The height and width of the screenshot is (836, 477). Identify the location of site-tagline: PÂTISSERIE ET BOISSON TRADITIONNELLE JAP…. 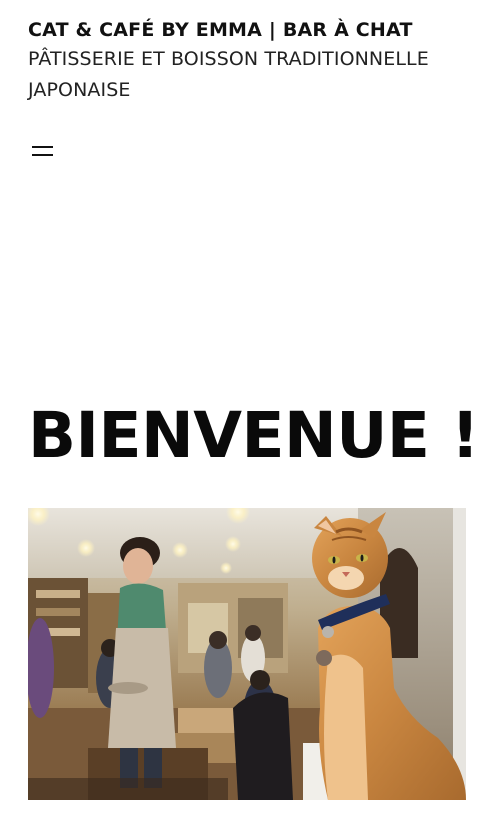
(228, 74).